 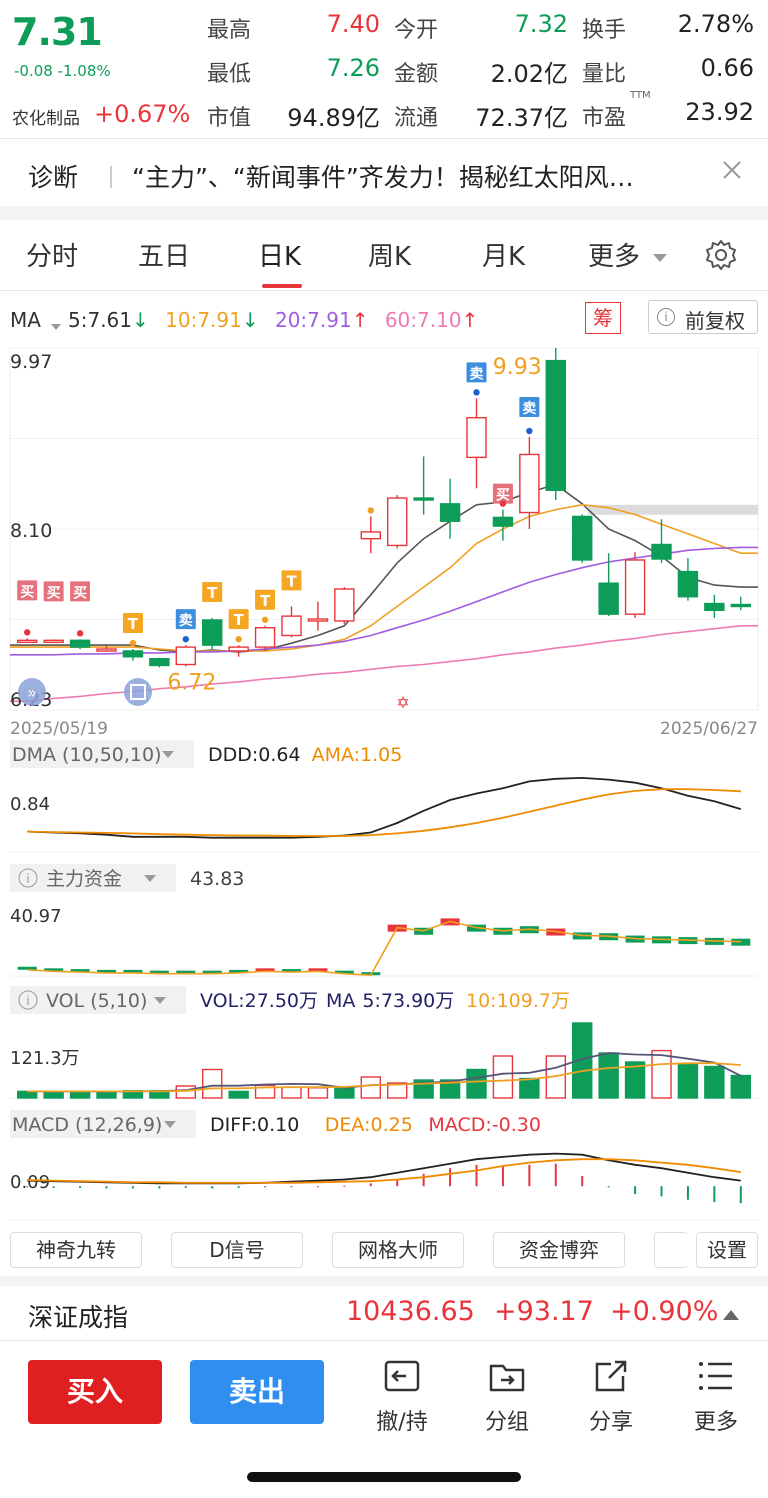 What do you see at coordinates (273, 320) in the screenshot?
I see `ma-values: 5:7.61↓ 10:7.91↓ 20:7.91↑ 60:7.10↑` at bounding box center [273, 320].